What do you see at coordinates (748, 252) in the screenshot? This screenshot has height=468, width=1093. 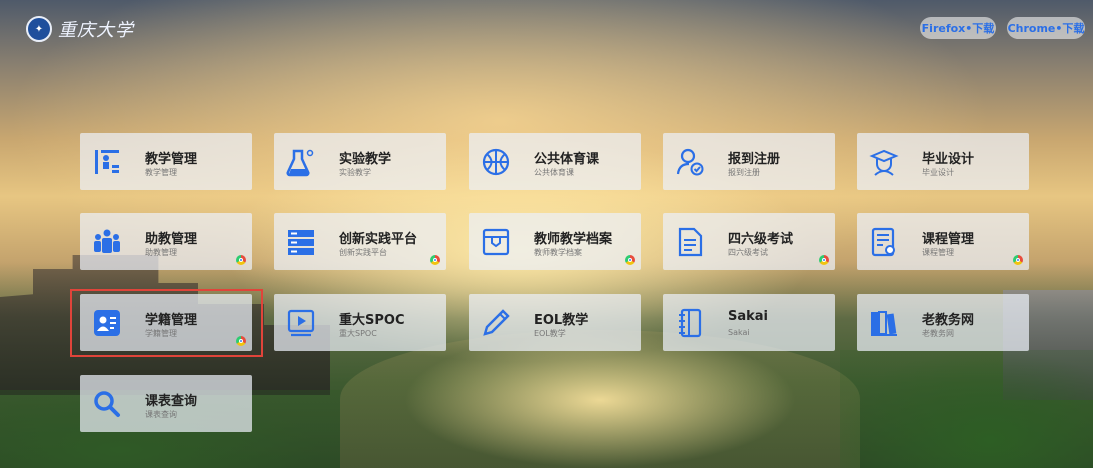 I see `tile-subtitle: 四六级考试` at bounding box center [748, 252].